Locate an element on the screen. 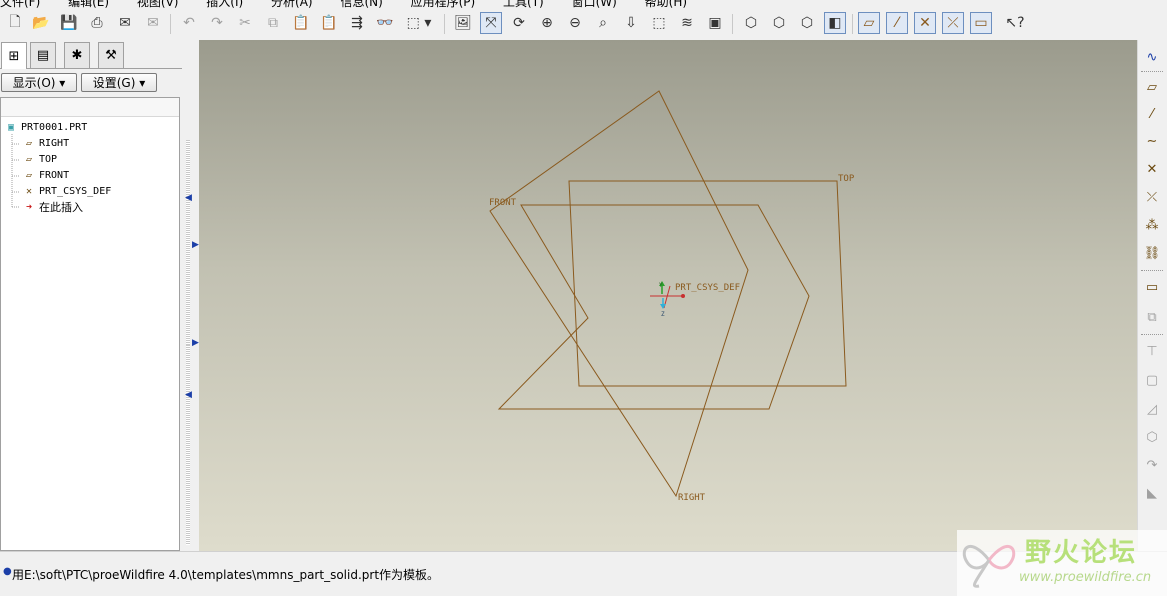 This screenshot has height=596, width=1167. tree-item-csys: ✕ PRT_CSYS_DEF is located at coordinates (66, 192).